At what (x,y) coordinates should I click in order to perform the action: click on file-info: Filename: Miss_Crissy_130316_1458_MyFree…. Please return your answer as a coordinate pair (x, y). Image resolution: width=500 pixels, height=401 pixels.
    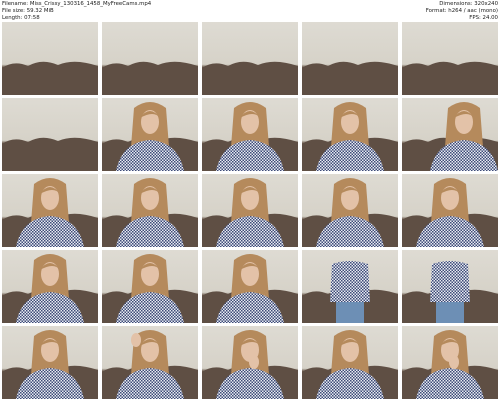
    Looking at the image, I should click on (76, 11).